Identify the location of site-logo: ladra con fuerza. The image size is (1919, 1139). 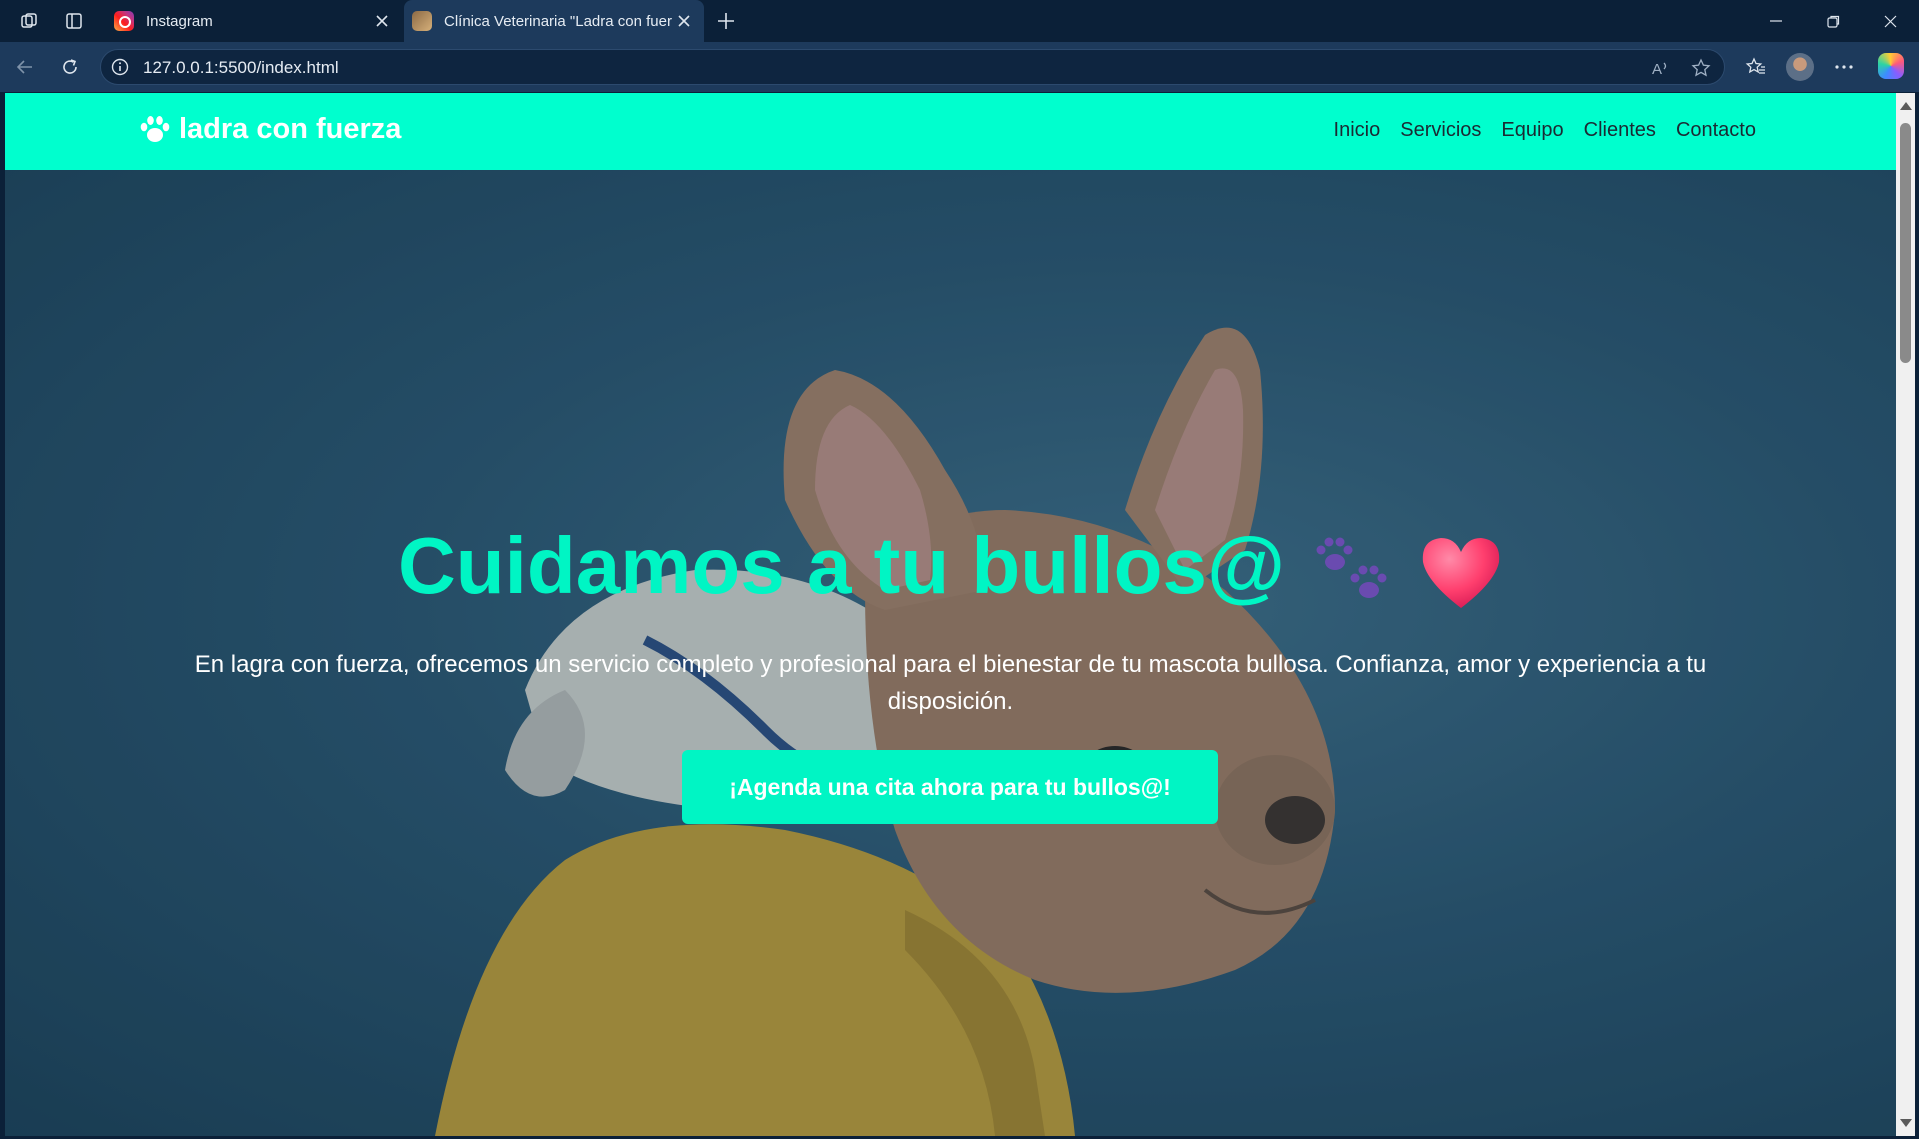
(270, 129).